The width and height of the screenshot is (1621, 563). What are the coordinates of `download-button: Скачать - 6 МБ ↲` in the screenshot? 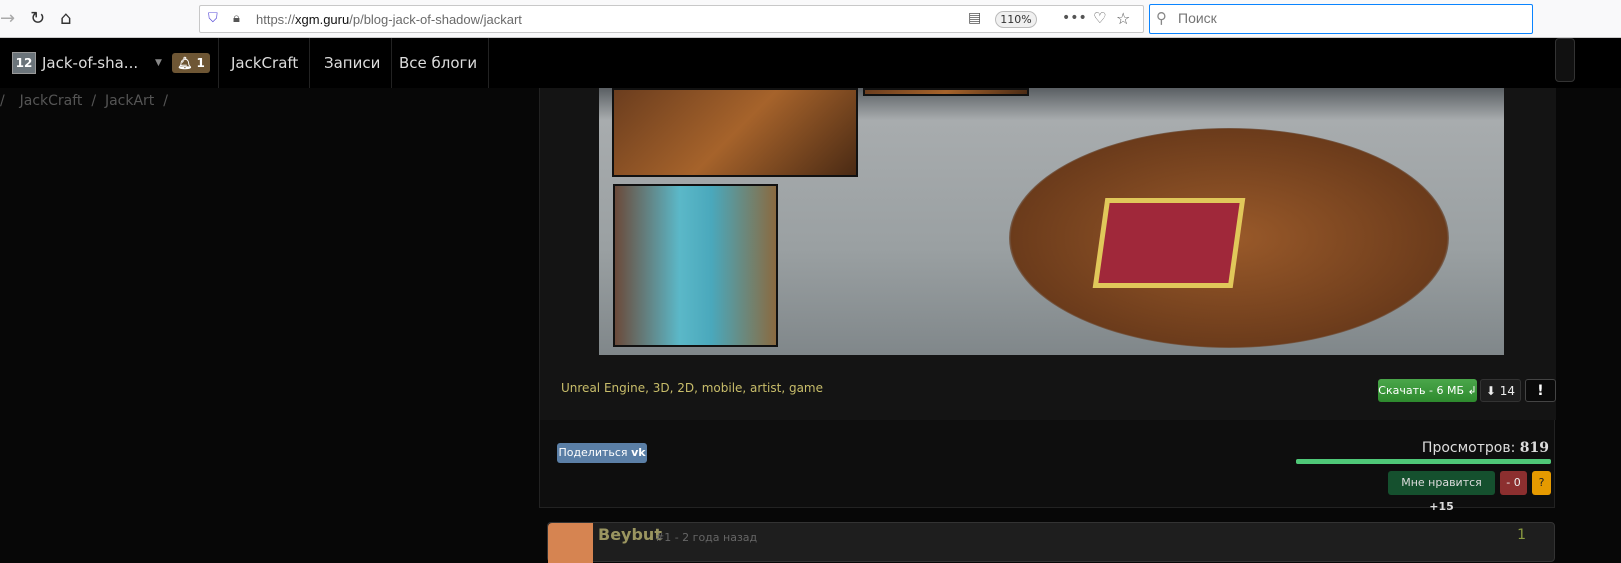 It's located at (1427, 390).